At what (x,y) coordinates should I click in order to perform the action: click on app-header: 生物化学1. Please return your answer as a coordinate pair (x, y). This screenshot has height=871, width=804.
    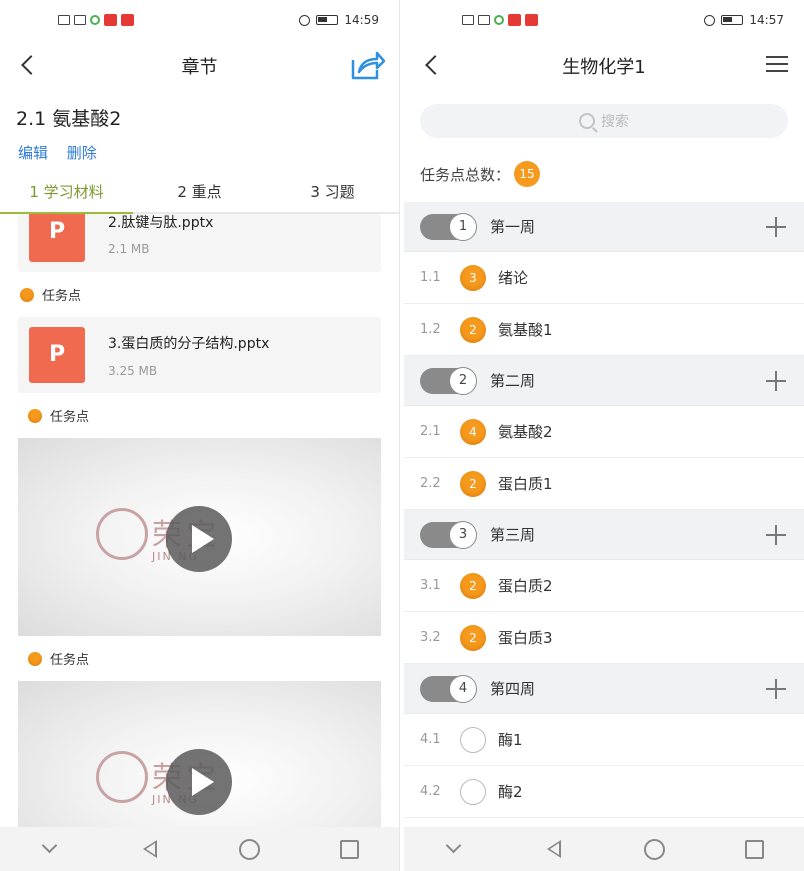
    Looking at the image, I should click on (604, 66).